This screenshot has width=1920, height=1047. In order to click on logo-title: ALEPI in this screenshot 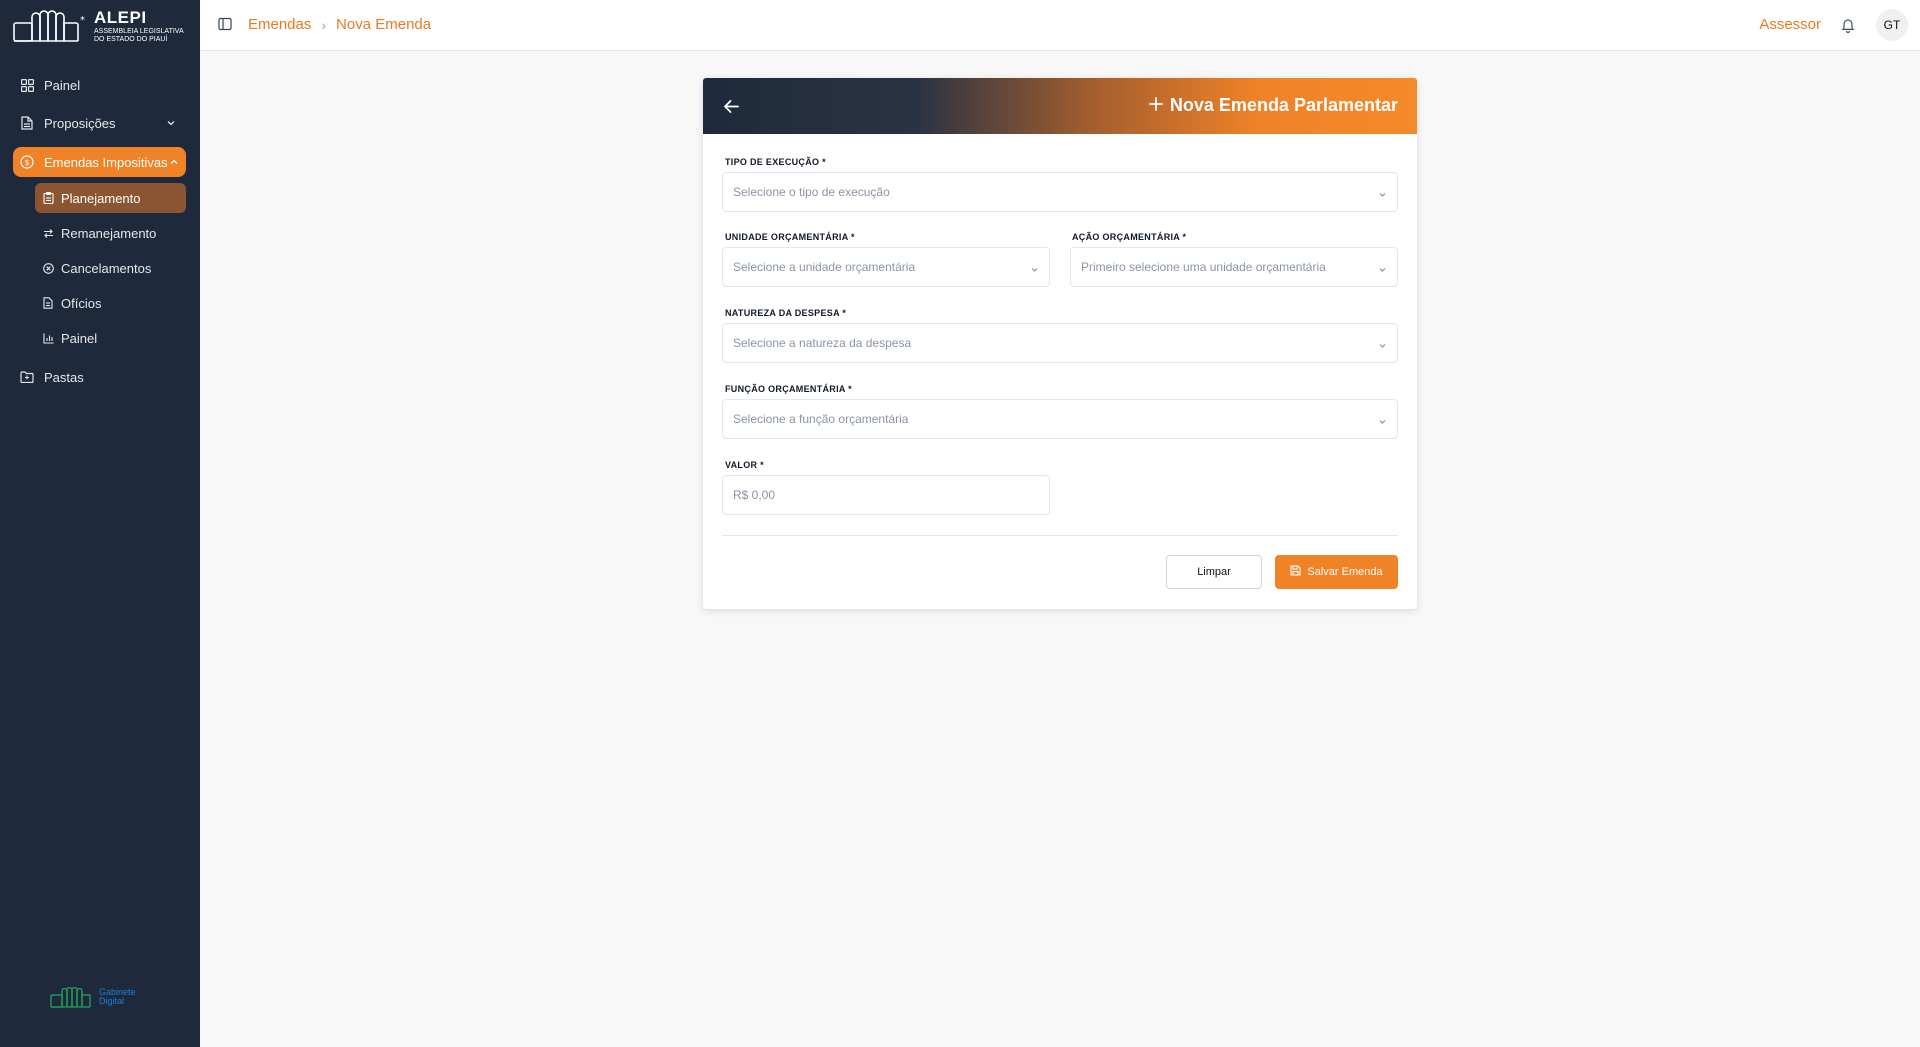, I will do `click(120, 17)`.